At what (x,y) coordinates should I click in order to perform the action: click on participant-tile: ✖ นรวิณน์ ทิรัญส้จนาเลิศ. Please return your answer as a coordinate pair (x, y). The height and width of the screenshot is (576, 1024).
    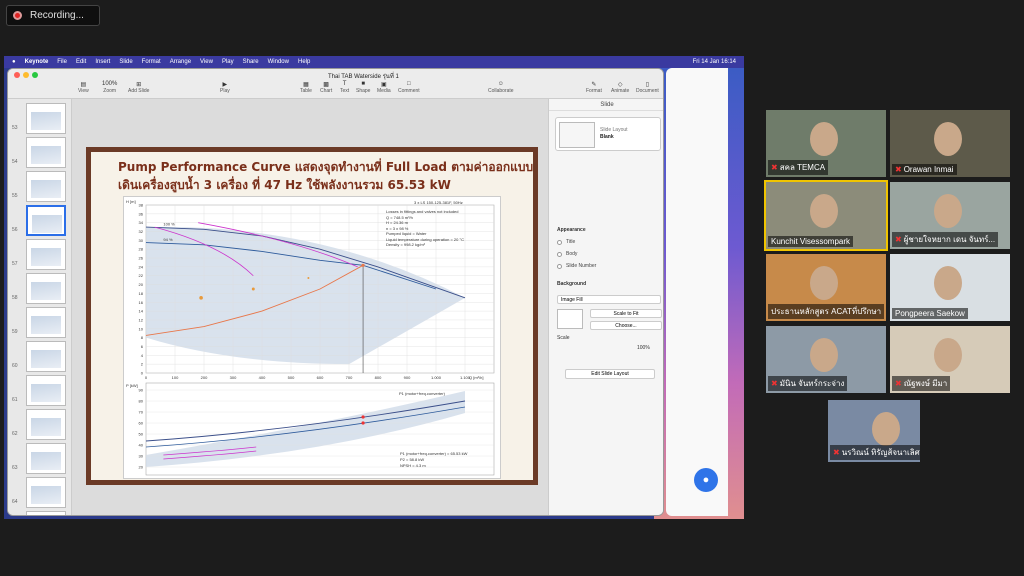
    Looking at the image, I should click on (874, 431).